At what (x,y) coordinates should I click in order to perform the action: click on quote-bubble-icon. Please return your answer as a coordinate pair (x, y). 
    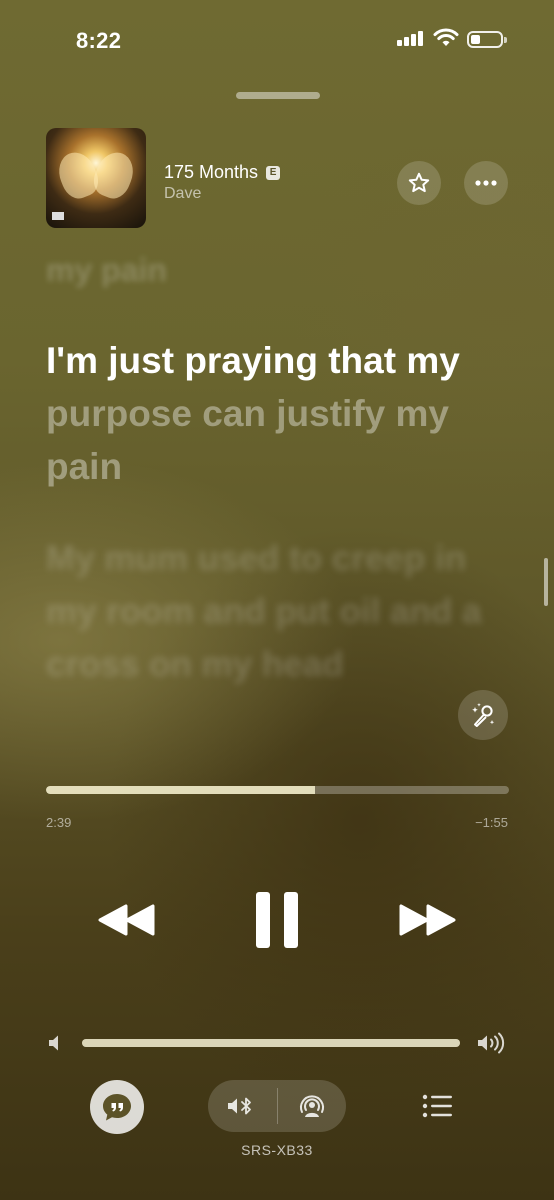
    Looking at the image, I should click on (117, 1107).